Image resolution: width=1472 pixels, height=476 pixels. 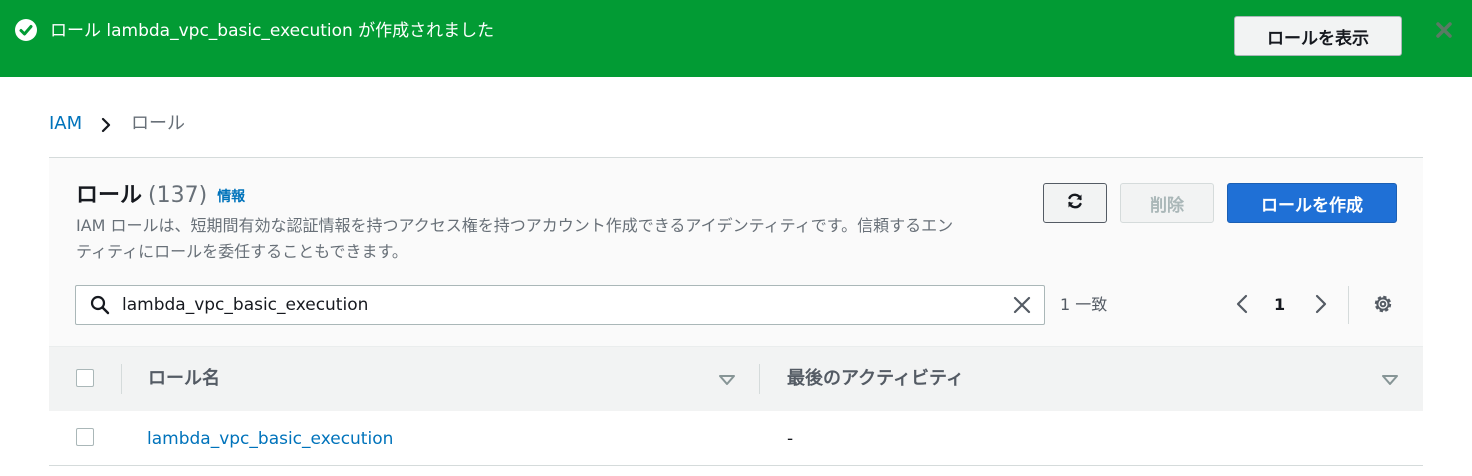 I want to click on column-header-role-name: ロール名, so click(x=184, y=379).